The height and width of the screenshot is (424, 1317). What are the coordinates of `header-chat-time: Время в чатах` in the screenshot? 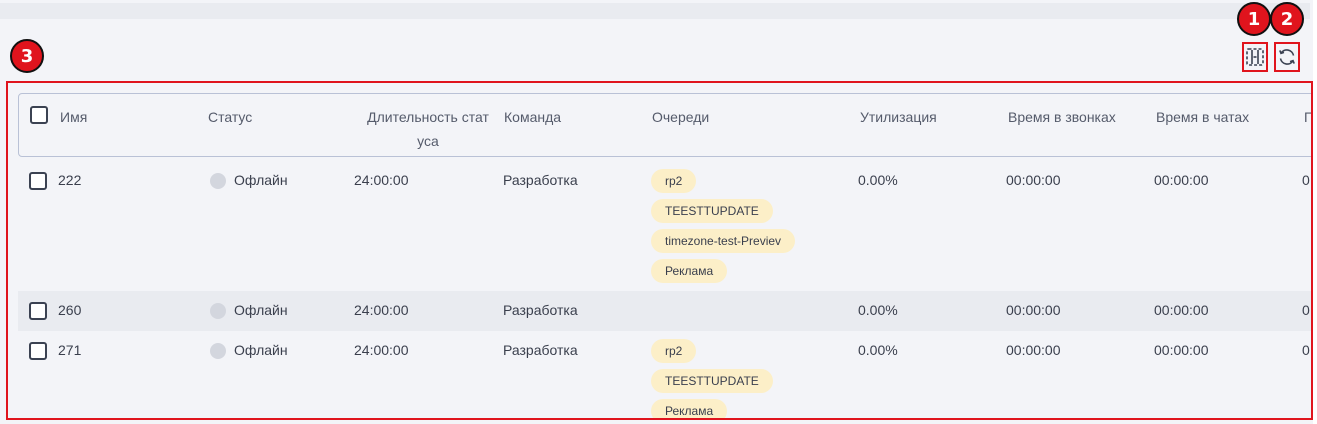 It's located at (1202, 117).